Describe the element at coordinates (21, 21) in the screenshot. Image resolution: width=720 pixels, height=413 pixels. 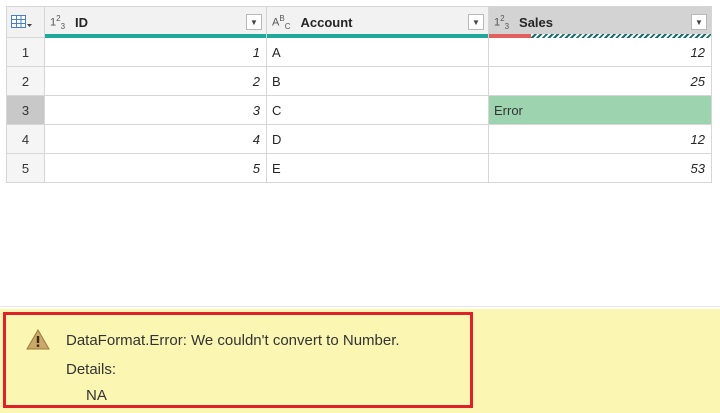
I see `table-icon` at that location.